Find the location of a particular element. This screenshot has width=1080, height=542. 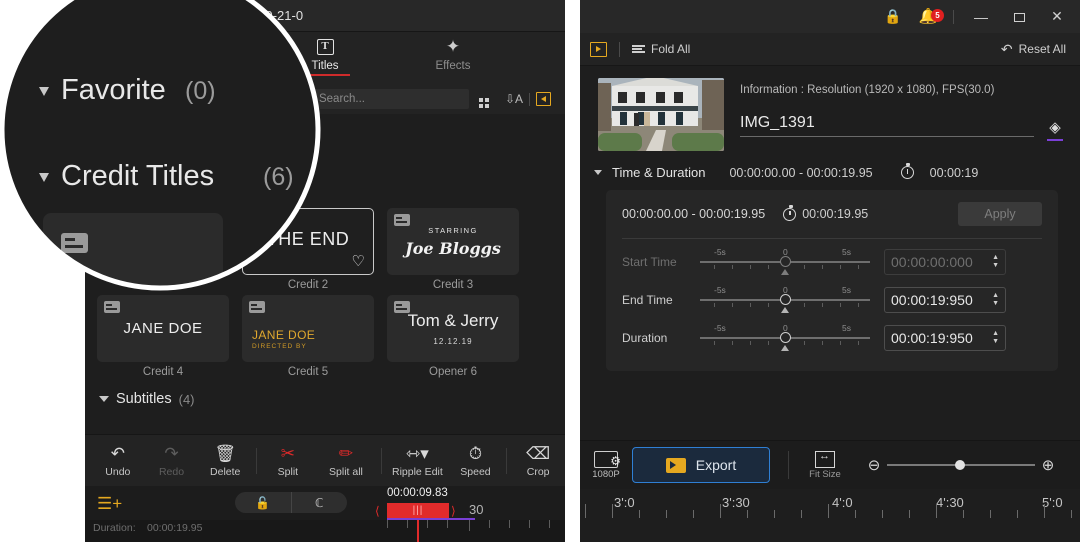

stopwatch-icon is located at coordinates (907, 171).